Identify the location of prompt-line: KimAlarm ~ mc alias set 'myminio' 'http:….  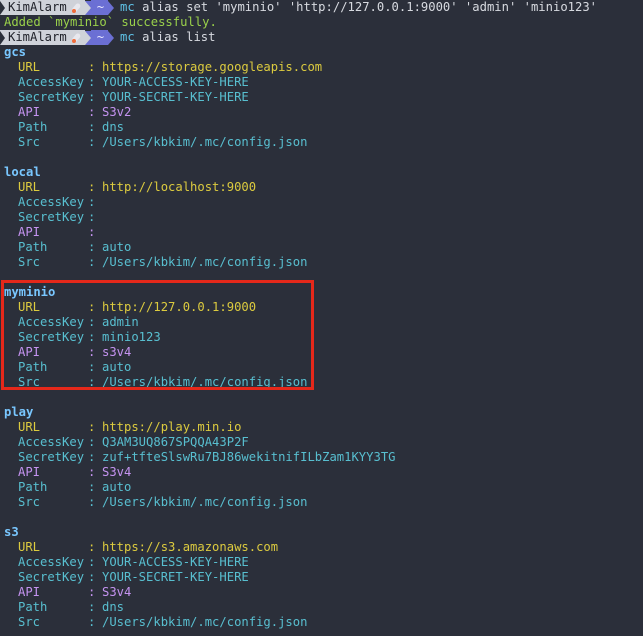
(298, 7).